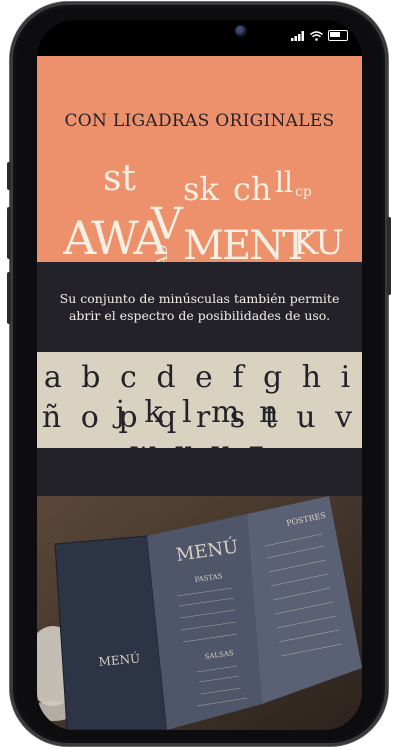  What do you see at coordinates (318, 243) in the screenshot?
I see `lig-main-4: KU` at bounding box center [318, 243].